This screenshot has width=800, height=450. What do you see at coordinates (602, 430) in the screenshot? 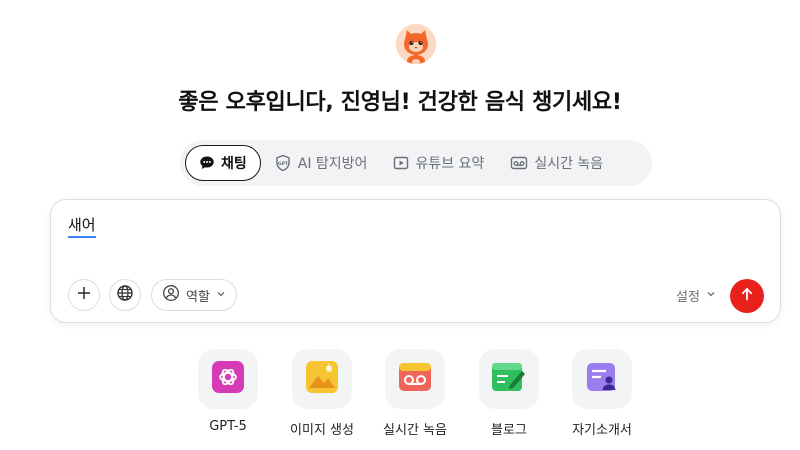
I see `shortcut-label: 자기소개서` at bounding box center [602, 430].